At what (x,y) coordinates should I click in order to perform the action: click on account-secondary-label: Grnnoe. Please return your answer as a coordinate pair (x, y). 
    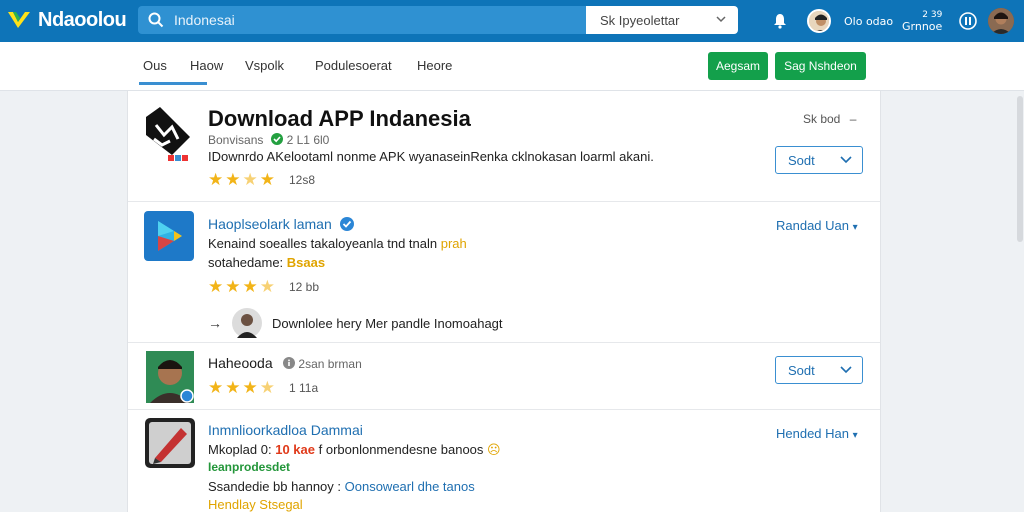
    Looking at the image, I should click on (922, 26).